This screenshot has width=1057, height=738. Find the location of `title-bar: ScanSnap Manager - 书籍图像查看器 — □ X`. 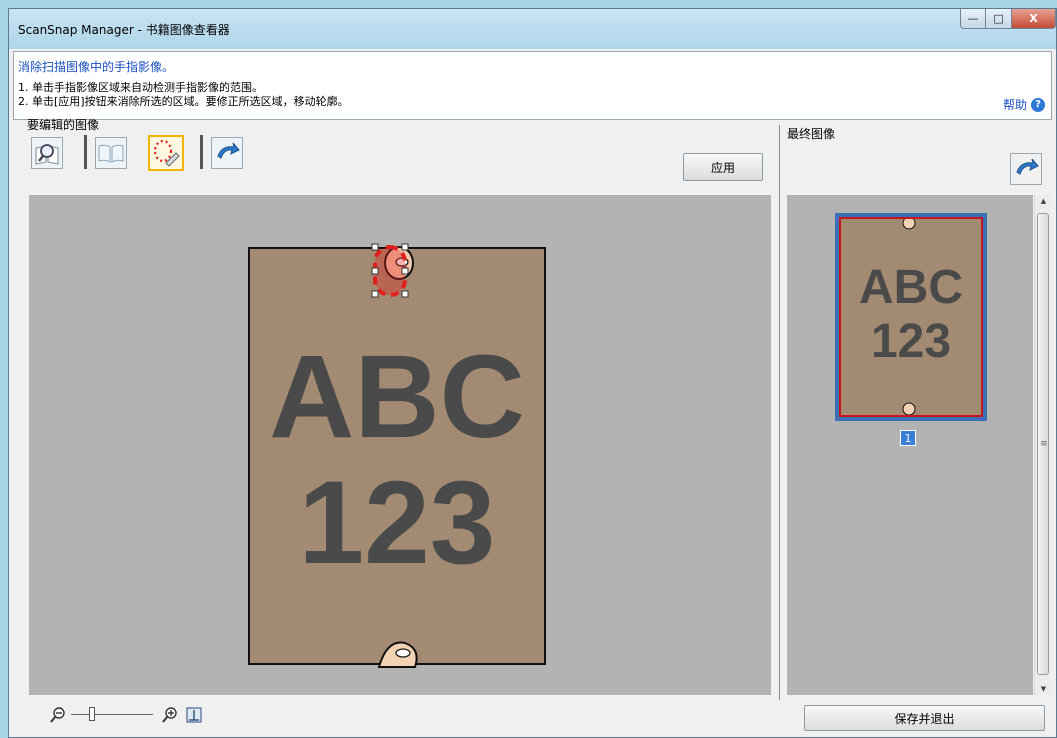

title-bar: ScanSnap Manager - 书籍图像查看器 — □ X is located at coordinates (532, 29).